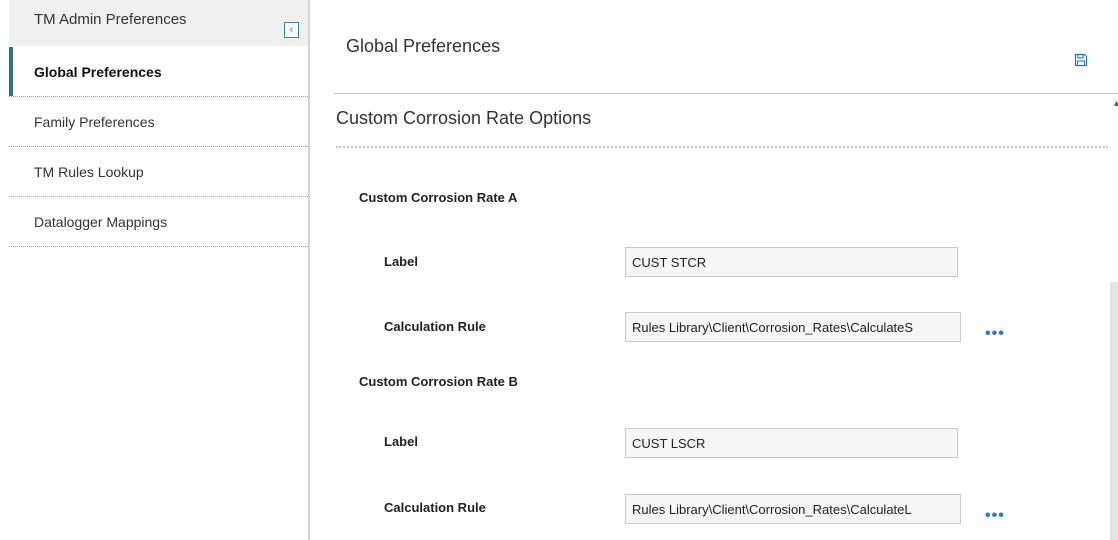 The width and height of the screenshot is (1118, 540). I want to click on calculation-rule-input-rate-b, so click(793, 509).